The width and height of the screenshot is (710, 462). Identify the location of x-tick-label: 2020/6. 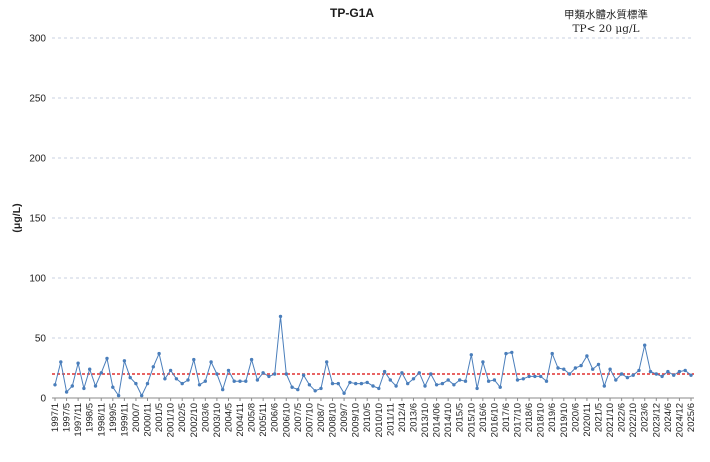
(575, 417).